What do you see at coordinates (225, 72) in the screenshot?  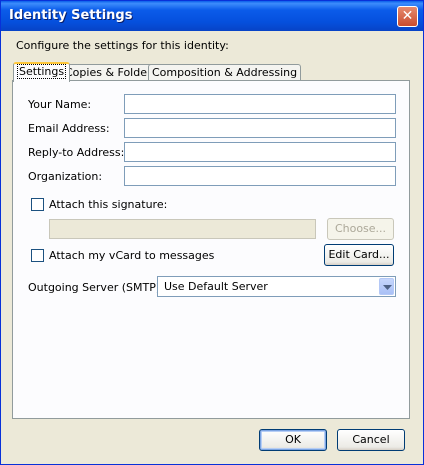 I see `tab-composition-addressing: Composition & Addressing` at bounding box center [225, 72].